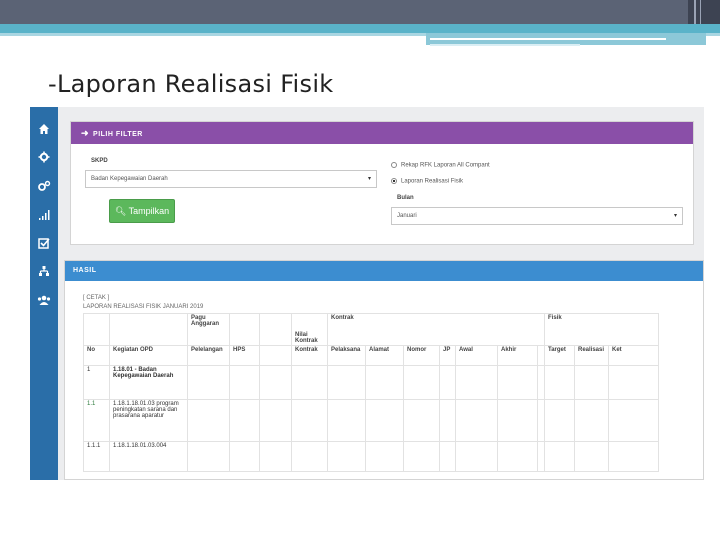 The width and height of the screenshot is (720, 540). What do you see at coordinates (633, 355) in the screenshot?
I see `col-ket-header: Ket` at bounding box center [633, 355].